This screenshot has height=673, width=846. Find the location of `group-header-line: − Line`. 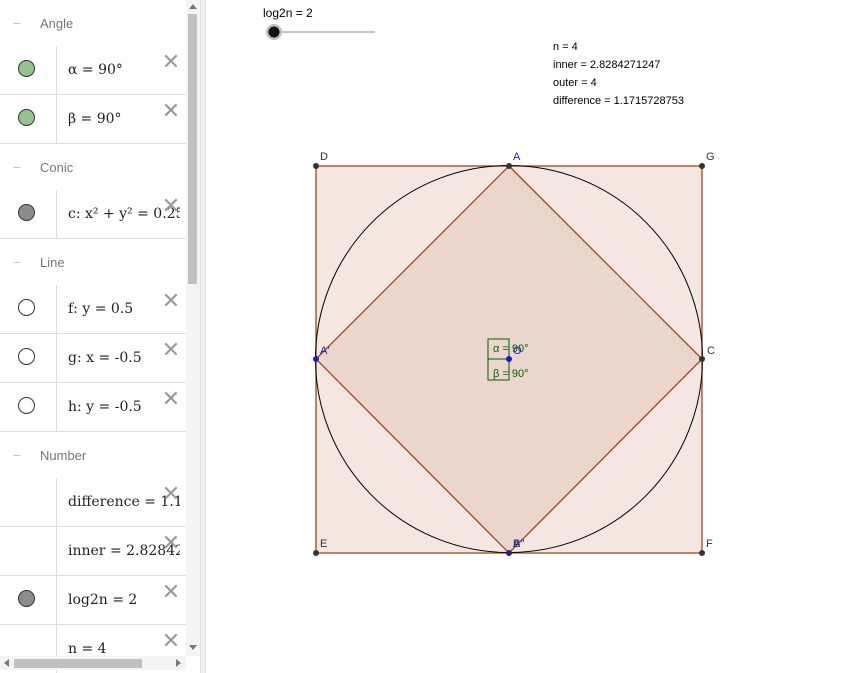

group-header-line: − Line is located at coordinates (93, 262).